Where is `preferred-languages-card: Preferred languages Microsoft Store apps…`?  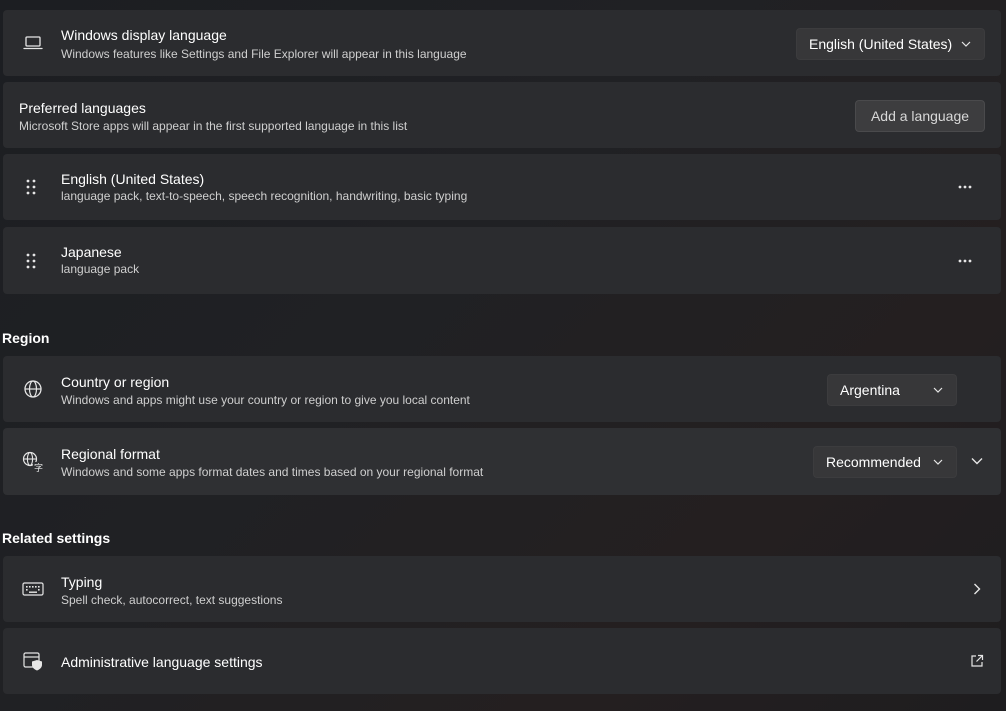
preferred-languages-card: Preferred languages Microsoft Store apps… is located at coordinates (502, 115).